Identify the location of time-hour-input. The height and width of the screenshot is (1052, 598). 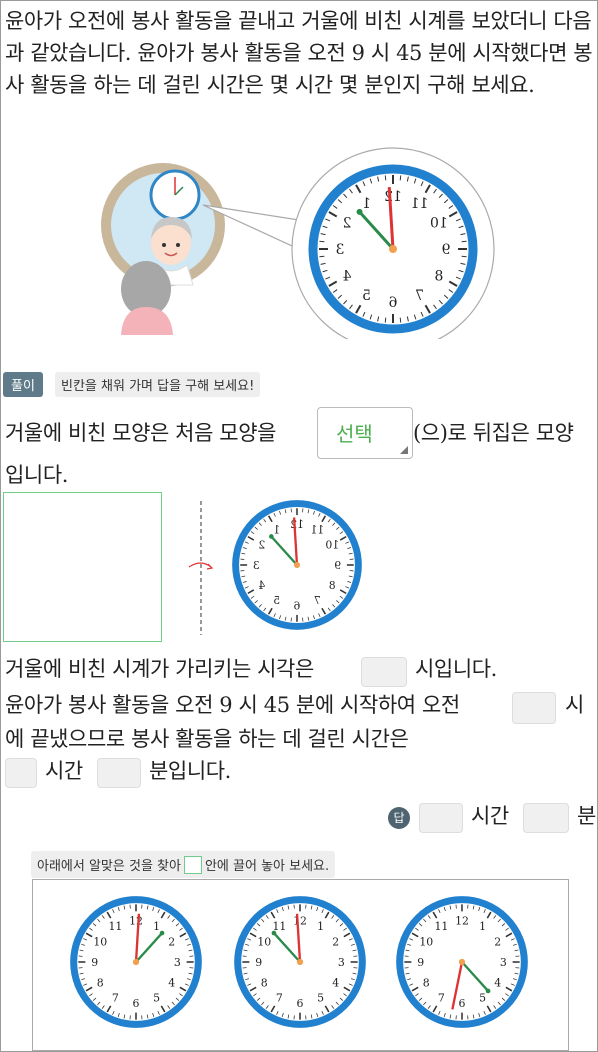
(384, 672).